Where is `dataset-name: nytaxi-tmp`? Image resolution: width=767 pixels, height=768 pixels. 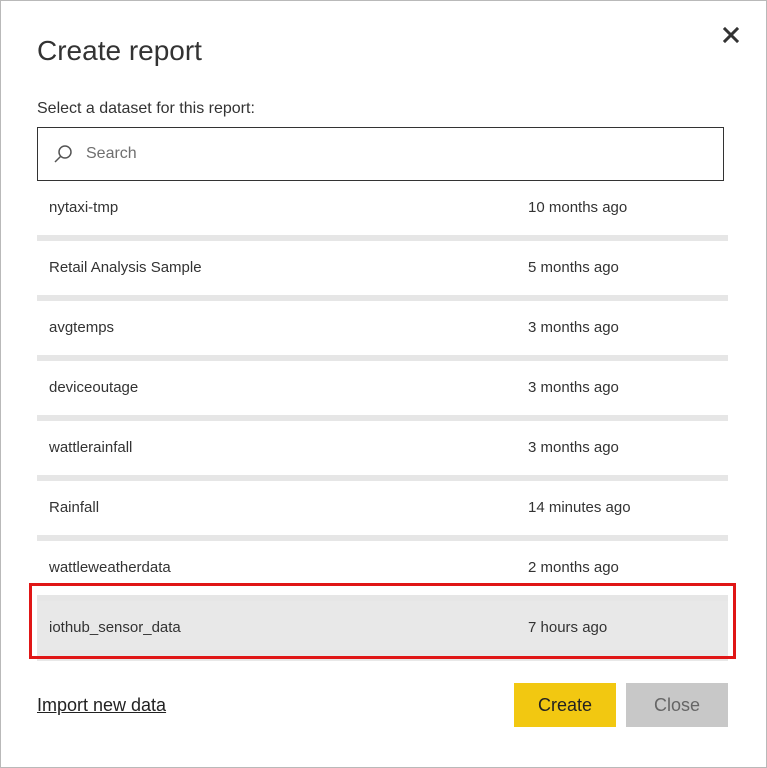 dataset-name: nytaxi-tmp is located at coordinates (84, 207).